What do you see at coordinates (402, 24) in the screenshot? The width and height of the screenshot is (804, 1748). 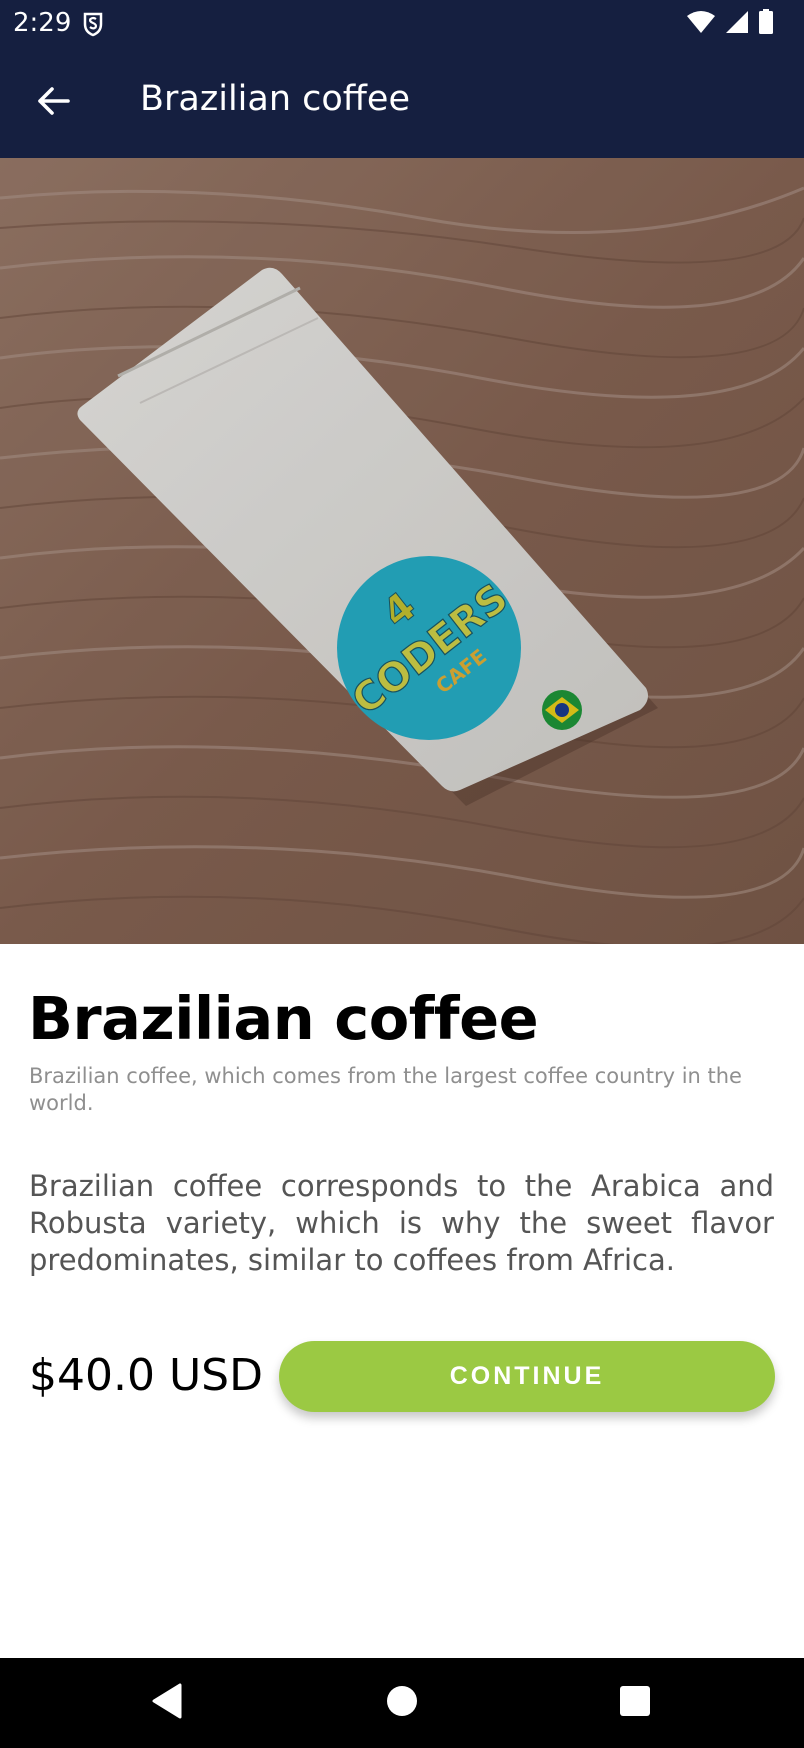 I see `status-bar: 2:29` at bounding box center [402, 24].